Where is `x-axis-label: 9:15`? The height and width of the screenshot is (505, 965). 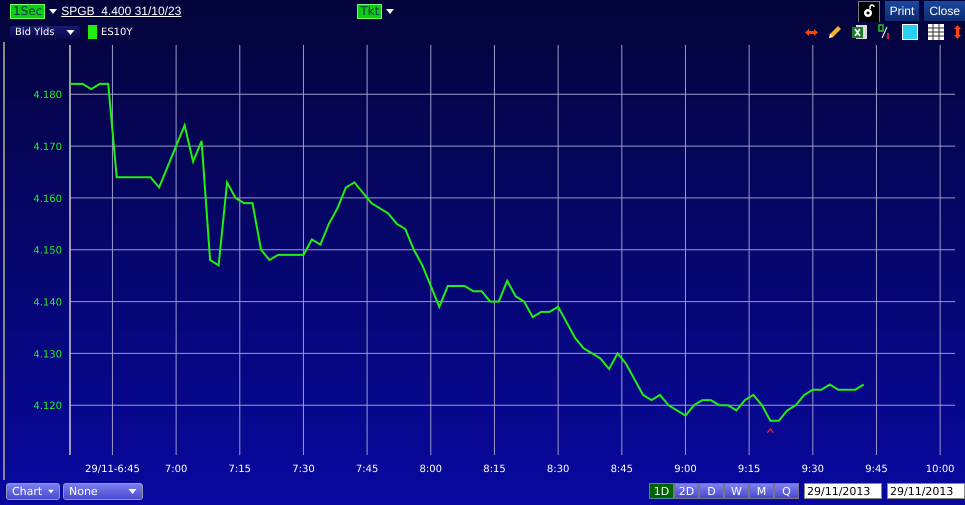 x-axis-label: 9:15 is located at coordinates (749, 469).